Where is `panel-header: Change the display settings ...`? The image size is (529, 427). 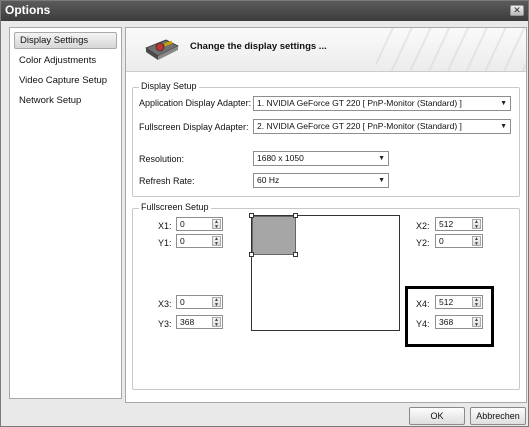 panel-header: Change the display settings ... is located at coordinates (326, 50).